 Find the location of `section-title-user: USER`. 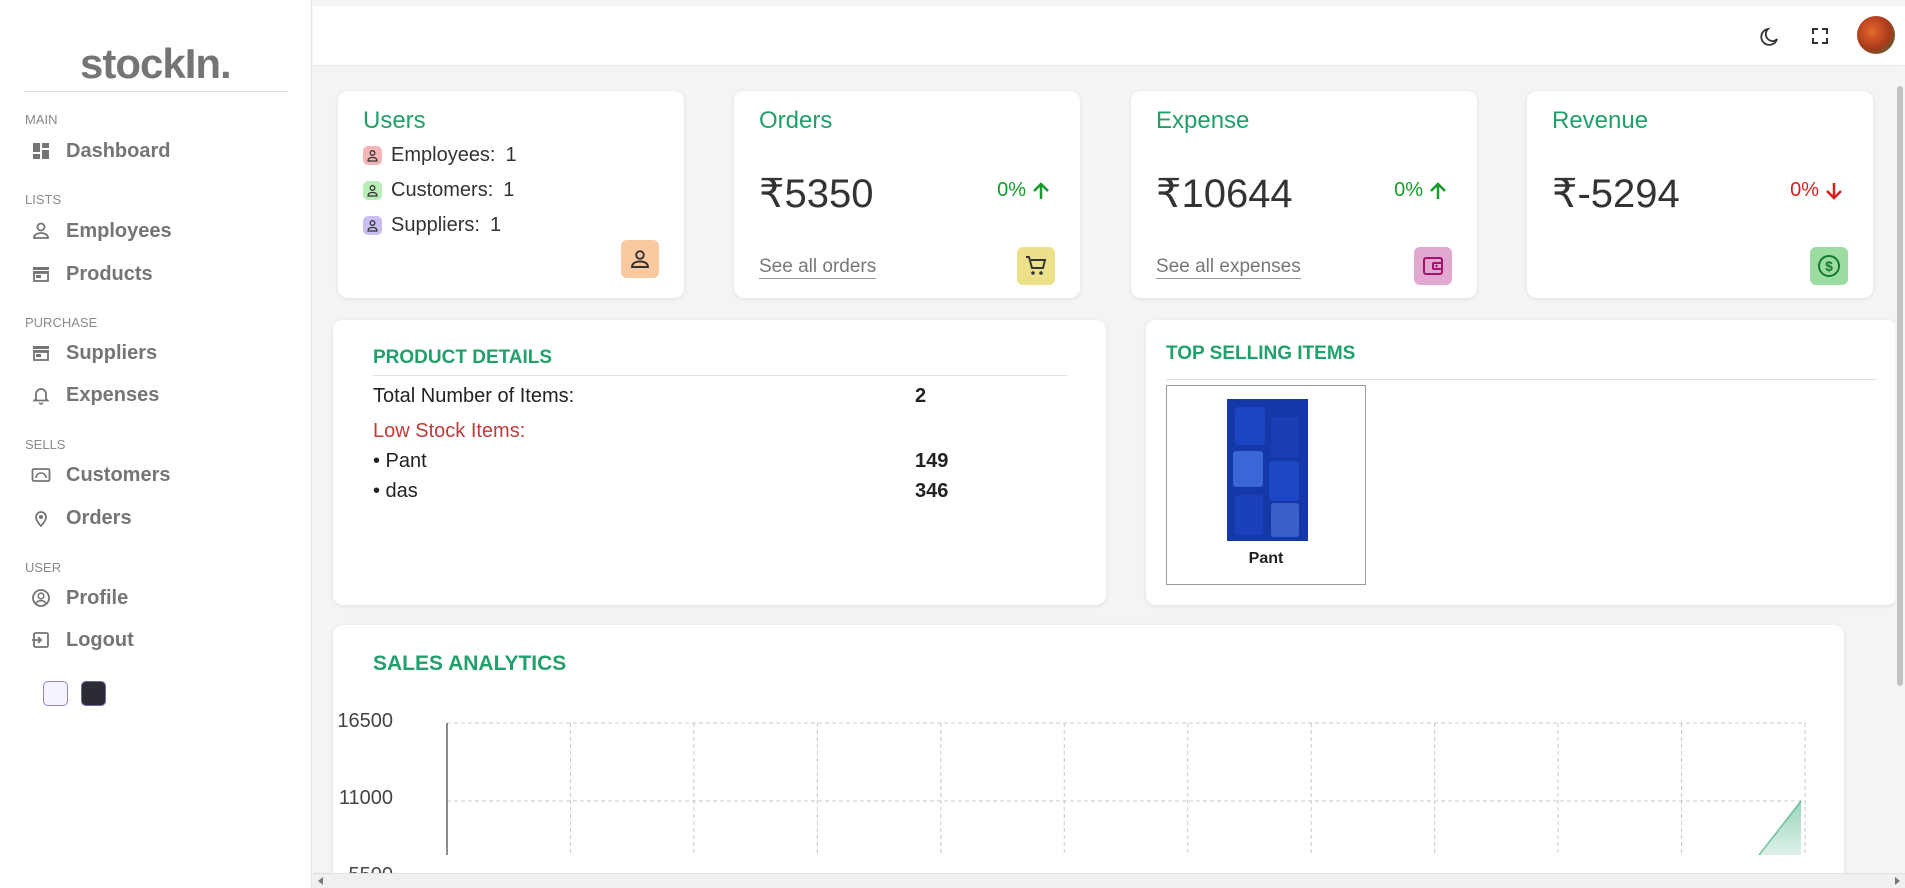

section-title-user: USER is located at coordinates (43, 567).